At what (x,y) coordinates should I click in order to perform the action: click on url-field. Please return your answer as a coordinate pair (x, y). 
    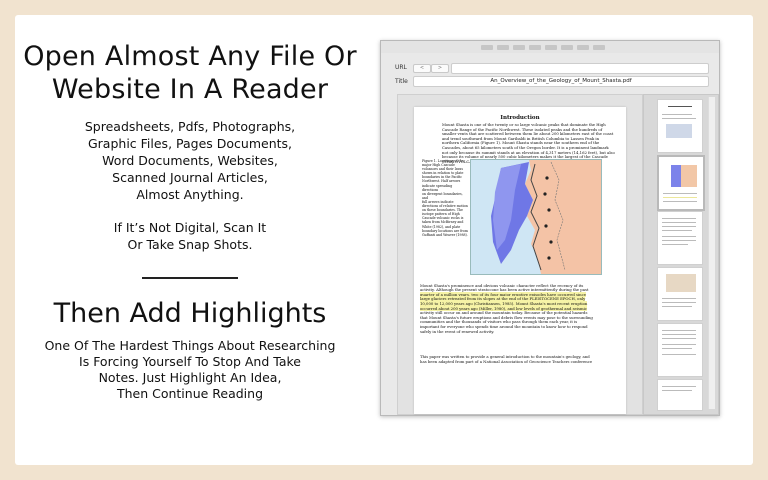
    Looking at the image, I should click on (580, 68).